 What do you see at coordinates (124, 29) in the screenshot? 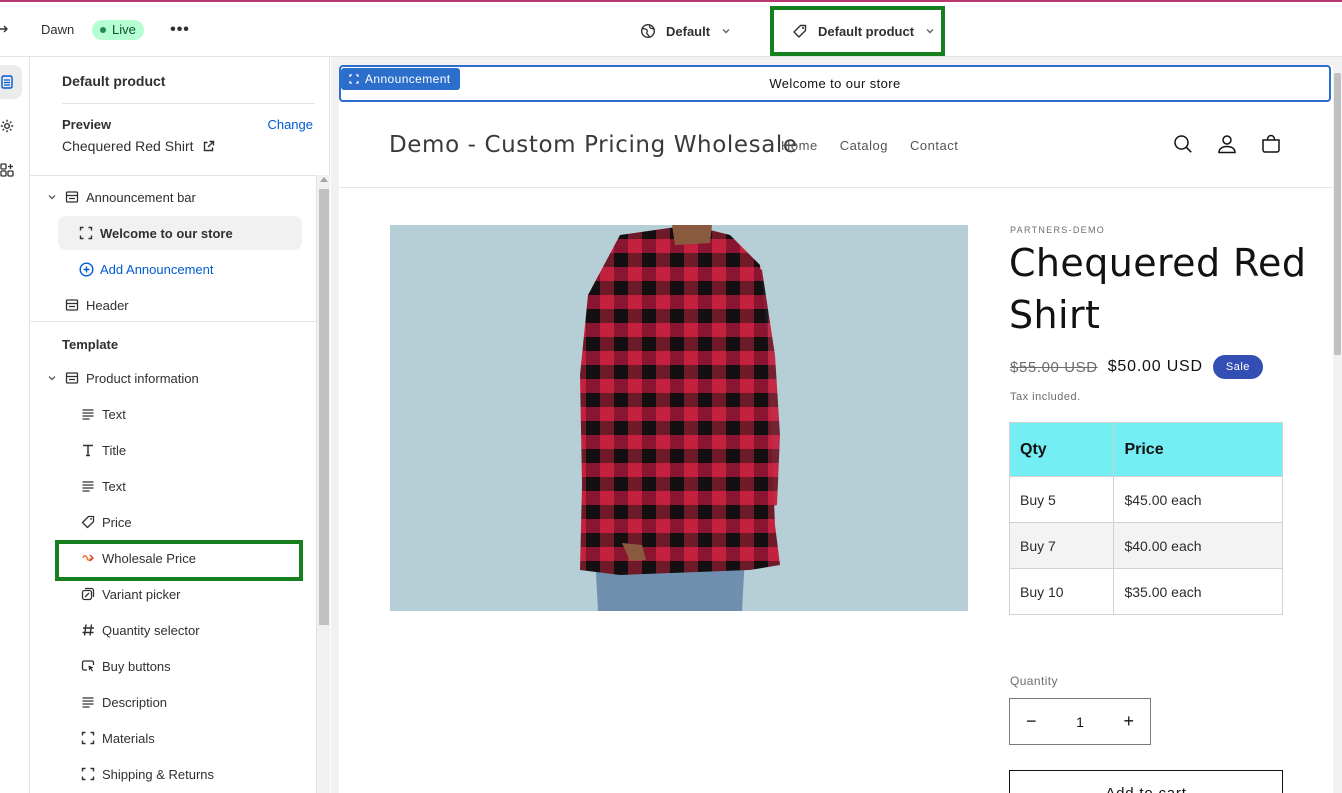
I see `live-label: Live` at bounding box center [124, 29].